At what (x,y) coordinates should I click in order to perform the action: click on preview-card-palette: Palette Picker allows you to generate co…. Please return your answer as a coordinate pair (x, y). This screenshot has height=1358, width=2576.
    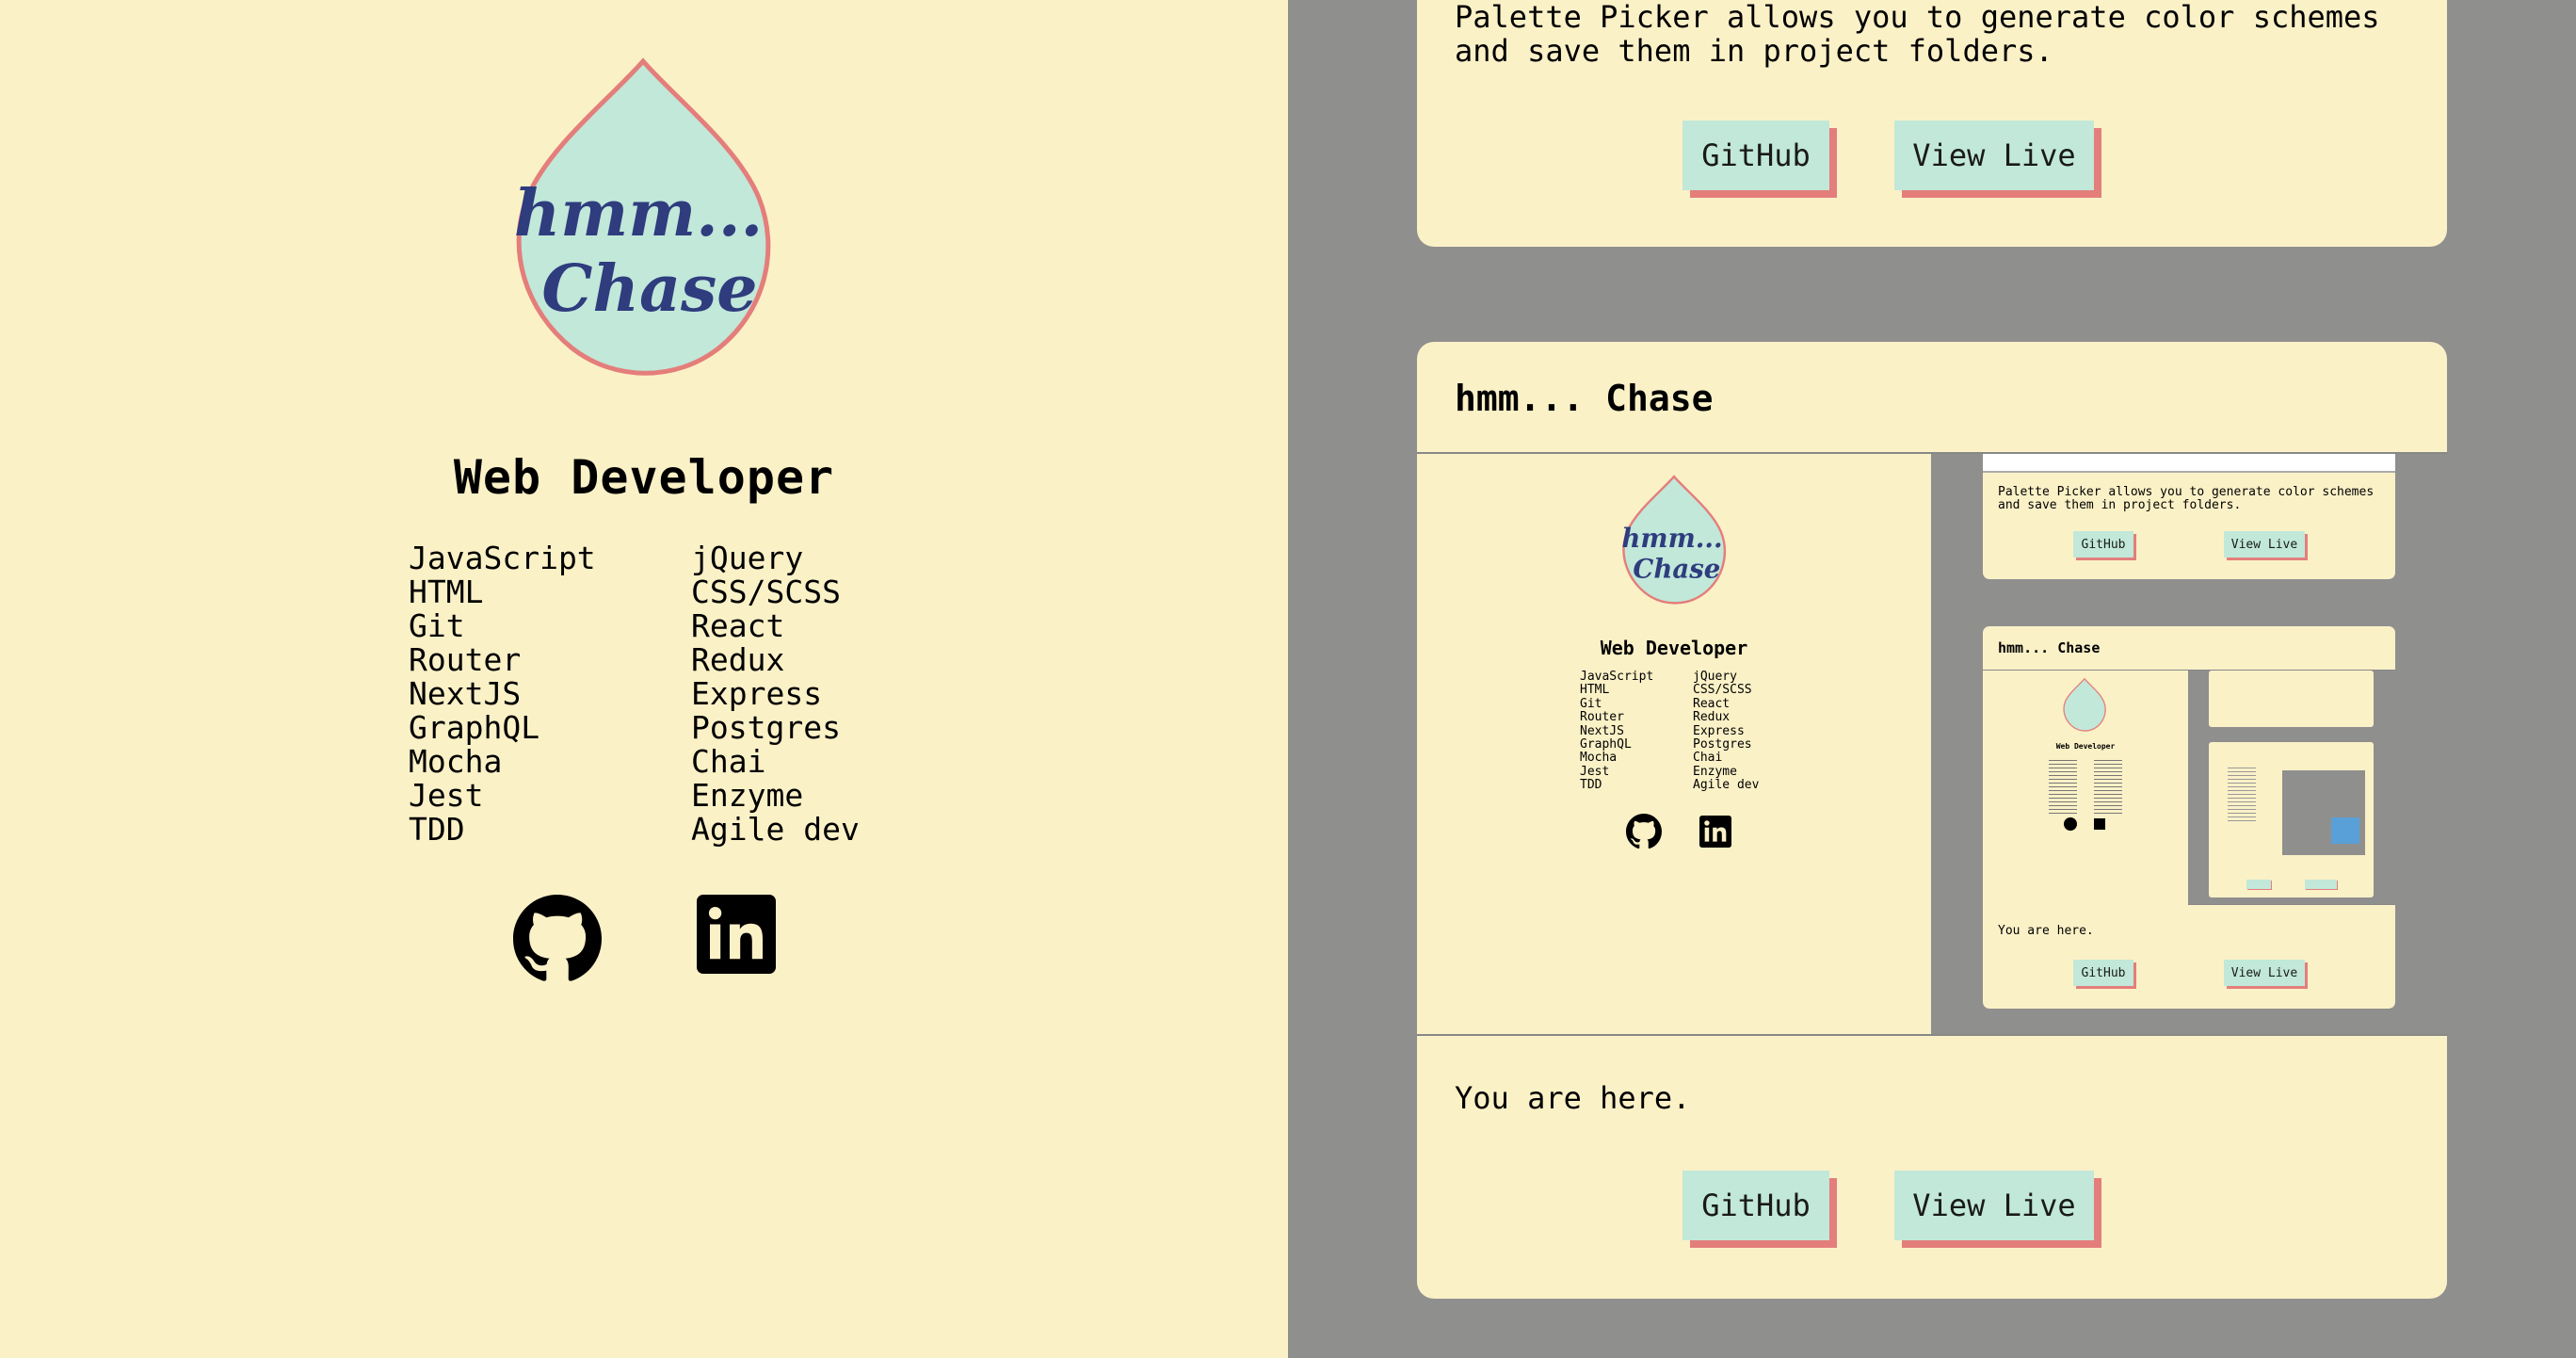
    Looking at the image, I should click on (2189, 516).